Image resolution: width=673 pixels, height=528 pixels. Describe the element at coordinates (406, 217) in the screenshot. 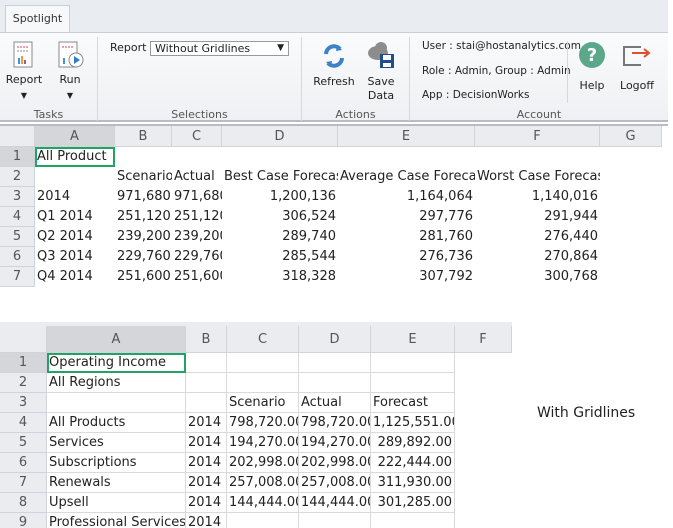

I see `cell-e4: 297,776` at that location.